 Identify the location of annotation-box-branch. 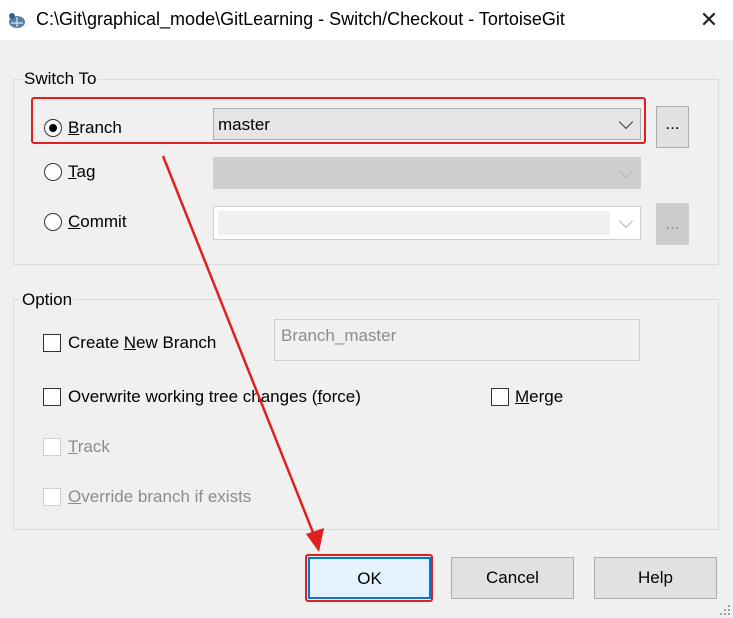
(338, 120).